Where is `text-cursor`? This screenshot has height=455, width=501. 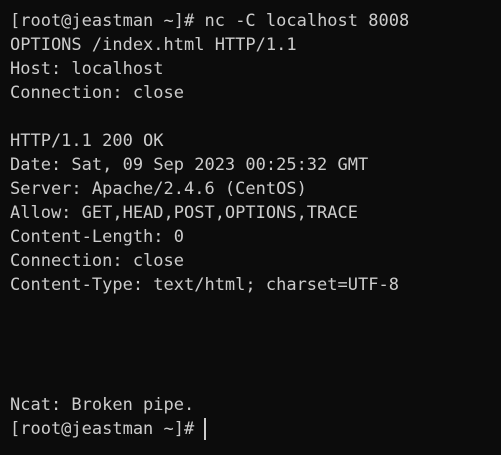
text-cursor is located at coordinates (205, 429).